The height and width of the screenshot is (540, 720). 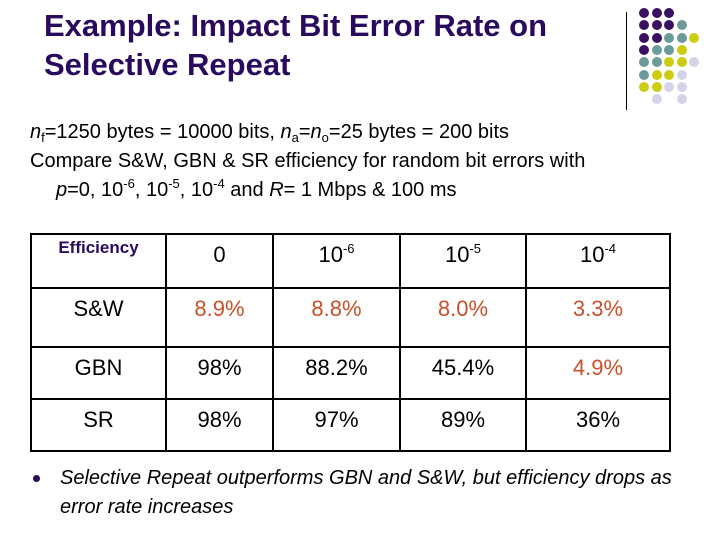 I want to click on exponent: -5, so click(x=174, y=183).